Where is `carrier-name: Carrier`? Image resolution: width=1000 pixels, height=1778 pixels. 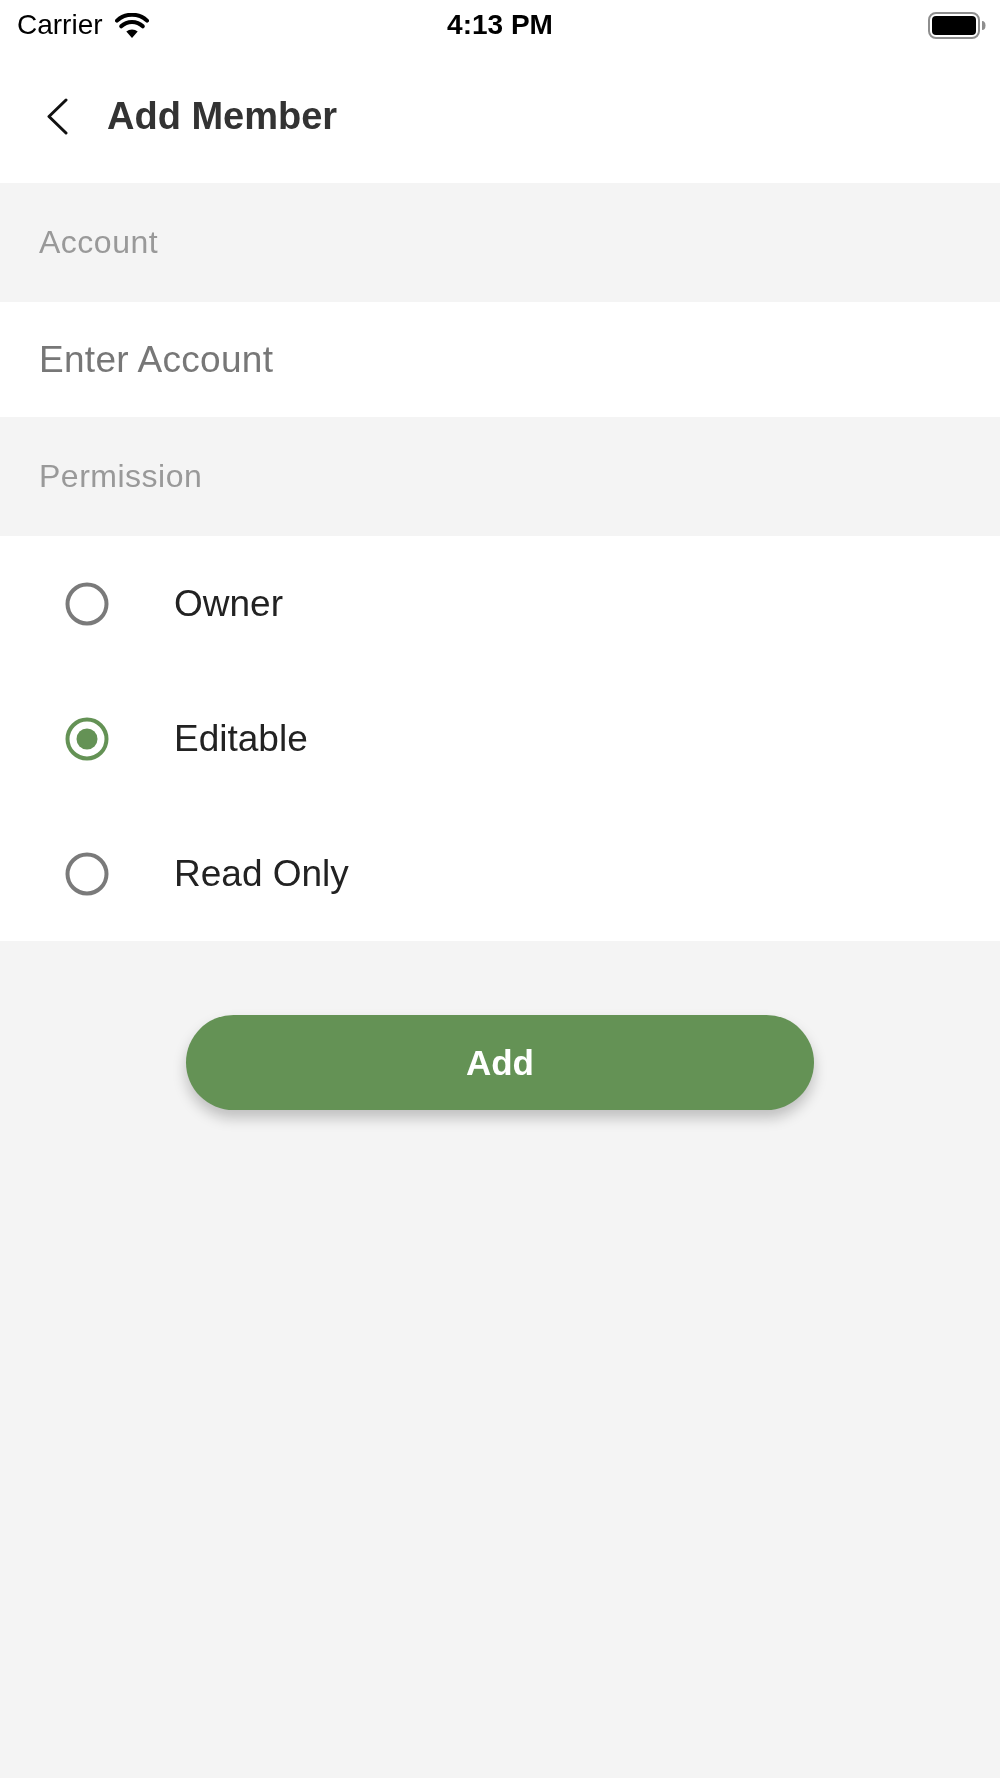 carrier-name: Carrier is located at coordinates (60, 25).